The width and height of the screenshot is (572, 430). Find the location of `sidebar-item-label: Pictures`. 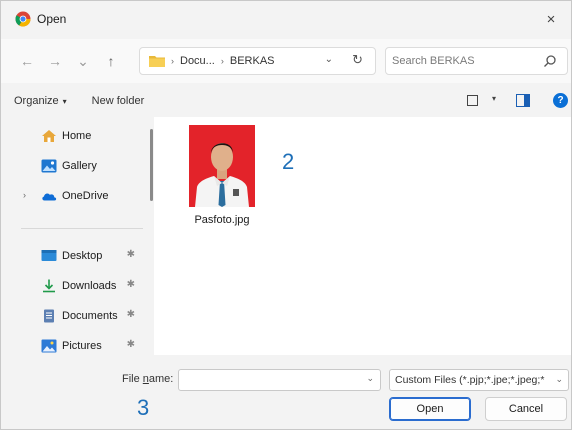

sidebar-item-label: Pictures is located at coordinates (82, 346).